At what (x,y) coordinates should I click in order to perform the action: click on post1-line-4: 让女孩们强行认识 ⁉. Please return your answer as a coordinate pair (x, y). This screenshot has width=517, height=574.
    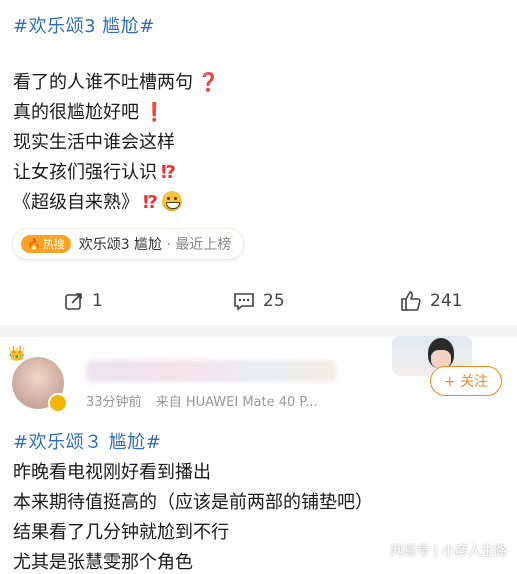
    Looking at the image, I should click on (94, 171).